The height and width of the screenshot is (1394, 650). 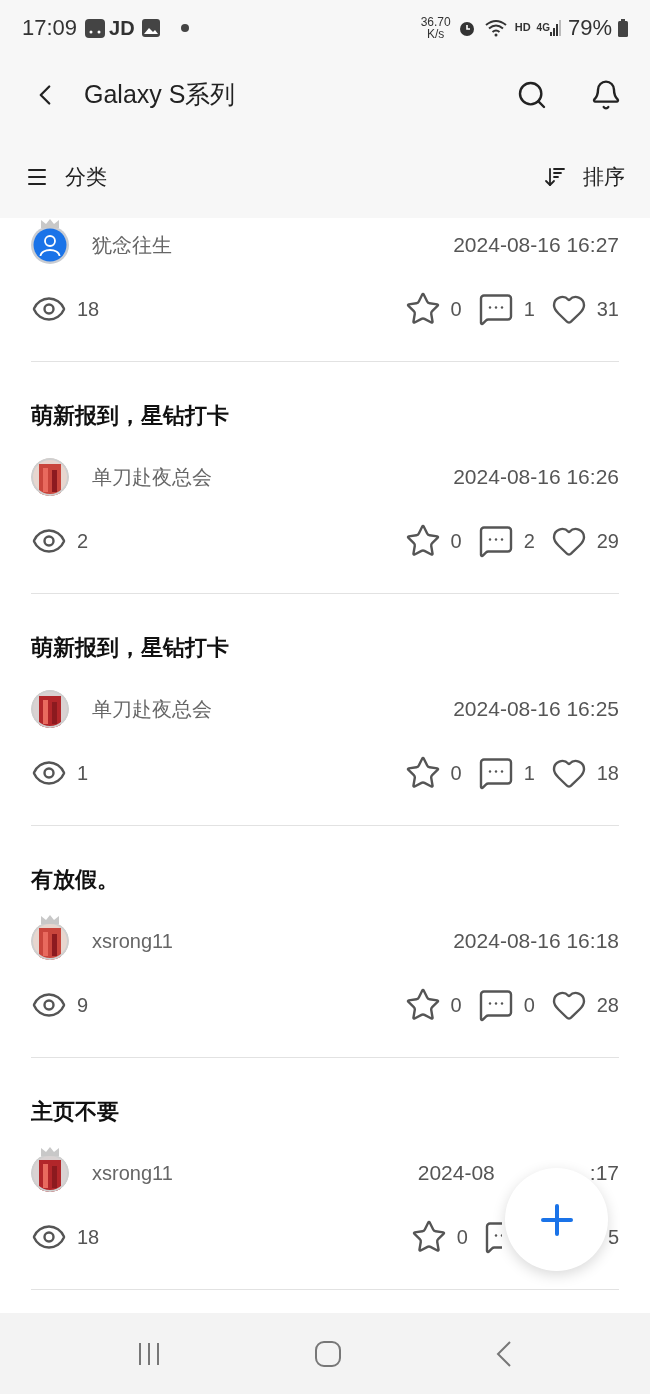 What do you see at coordinates (555, 27) in the screenshot?
I see `signal-icon` at bounding box center [555, 27].